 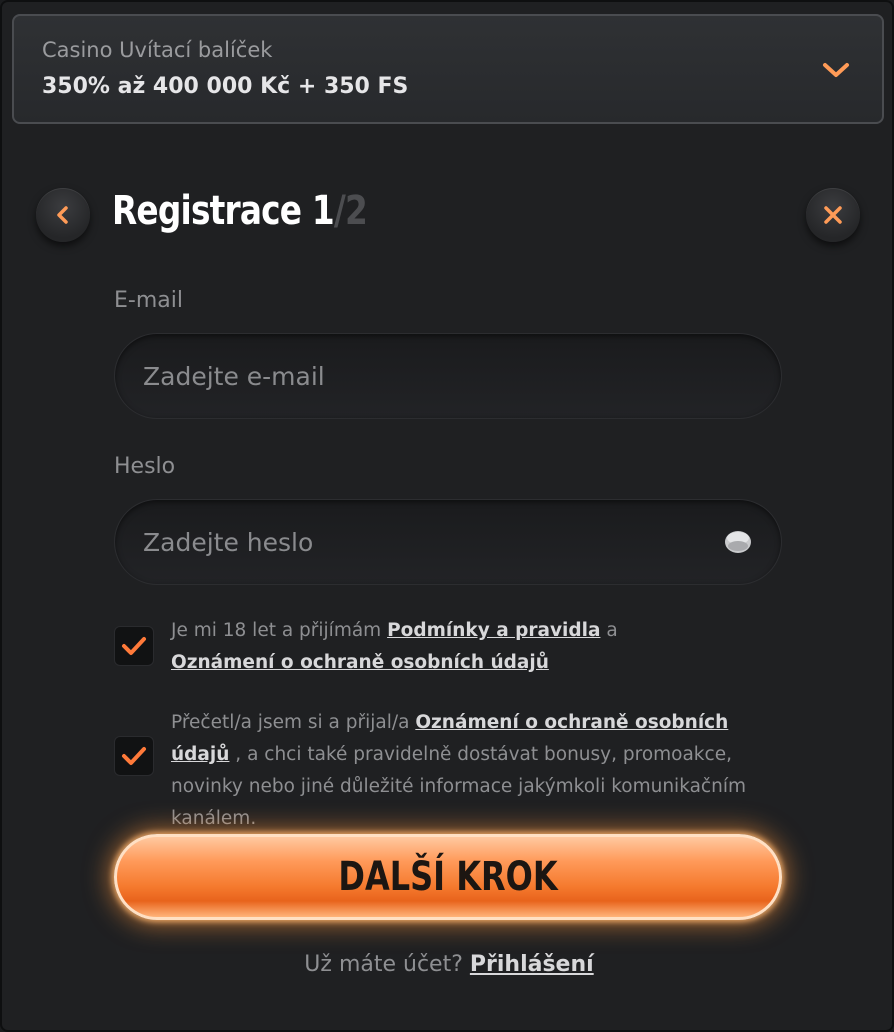 I want to click on chevron-down-icon, so click(x=836, y=70).